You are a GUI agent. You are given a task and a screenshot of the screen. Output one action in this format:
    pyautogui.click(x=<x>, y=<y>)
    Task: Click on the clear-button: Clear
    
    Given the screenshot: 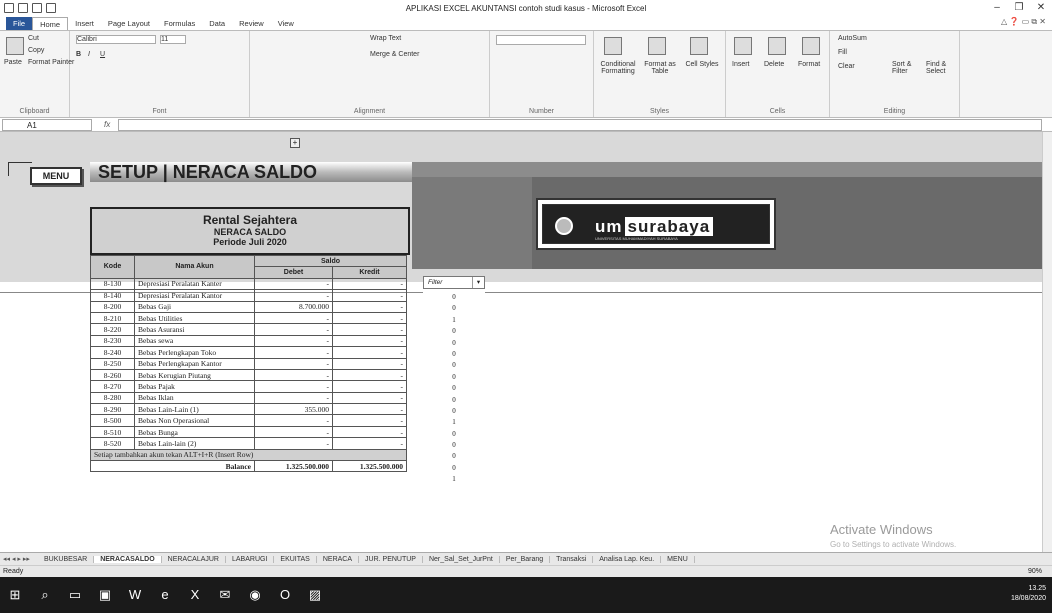 What is the action you would take?
    pyautogui.click(x=846, y=66)
    